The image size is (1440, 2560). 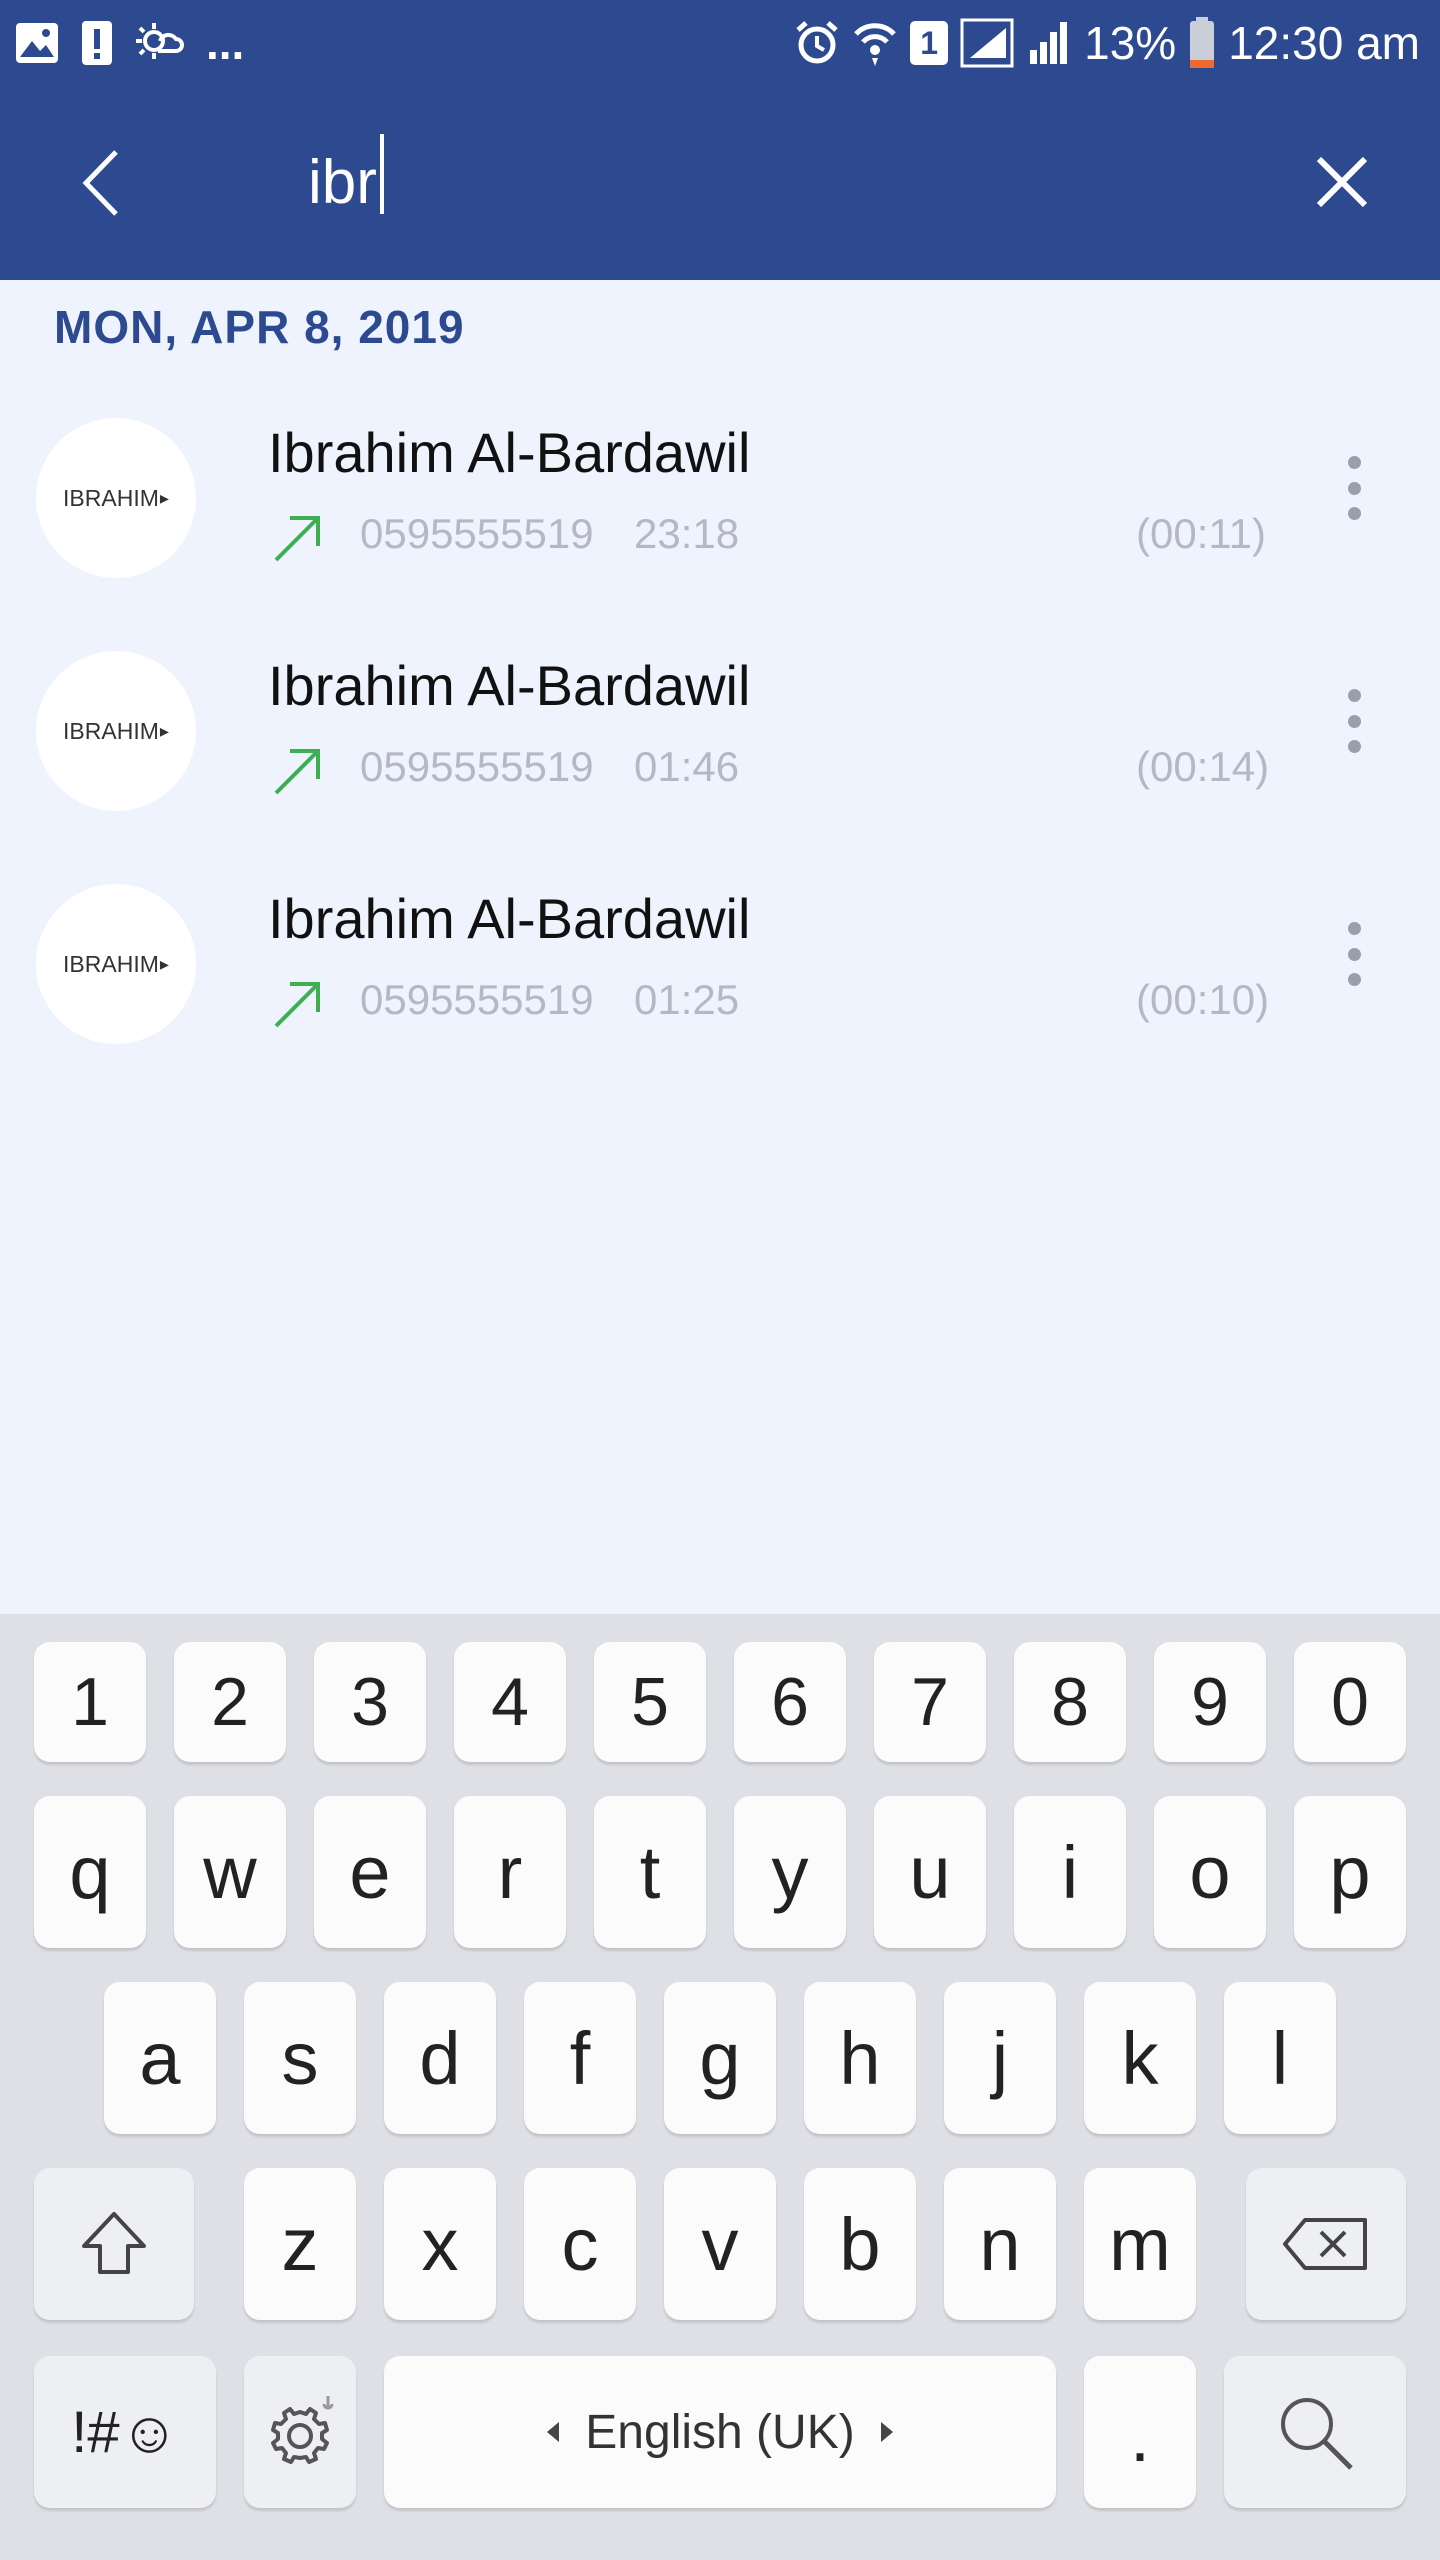 I want to click on key-1: 1, so click(x=90, y=1702).